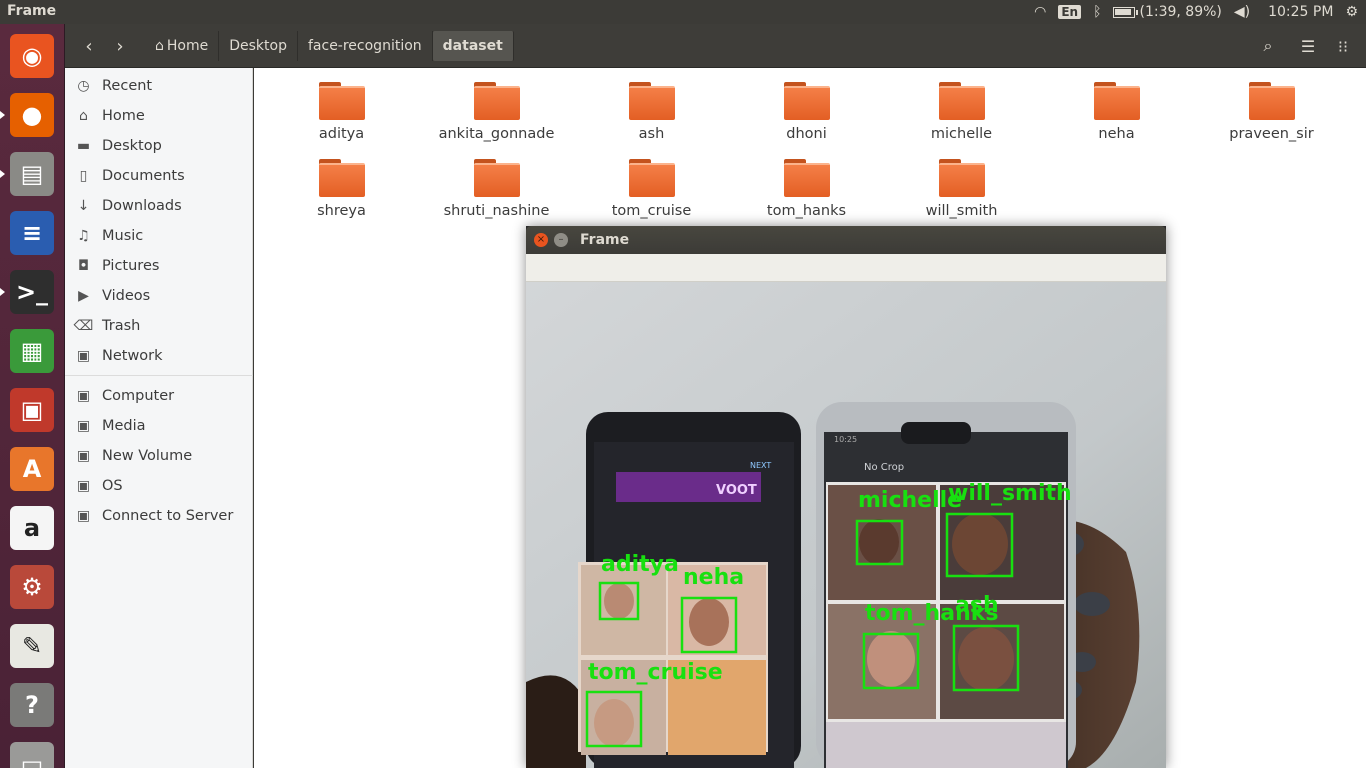  I want to click on folder-icon, so click(806, 101).